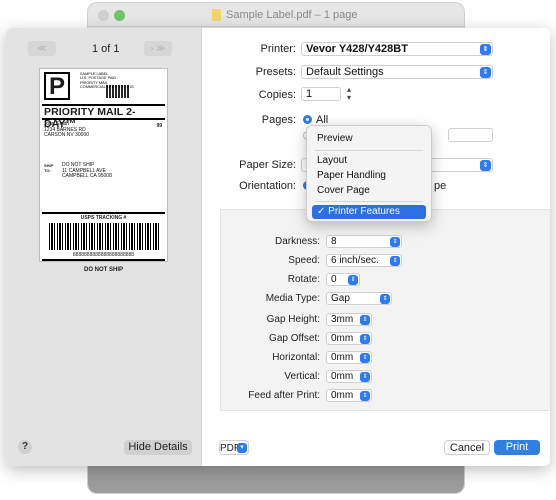 This screenshot has height=500, width=556. Describe the element at coordinates (242, 448) in the screenshot. I see `chevron-down-icon: ▾` at that location.